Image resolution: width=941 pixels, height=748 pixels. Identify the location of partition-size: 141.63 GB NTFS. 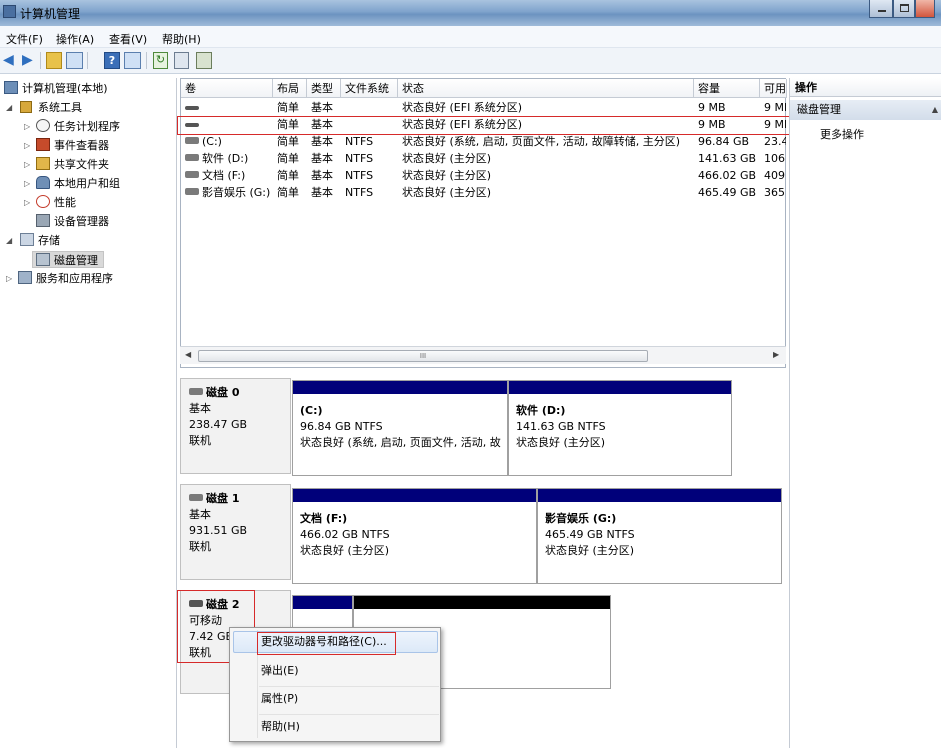
(561, 426).